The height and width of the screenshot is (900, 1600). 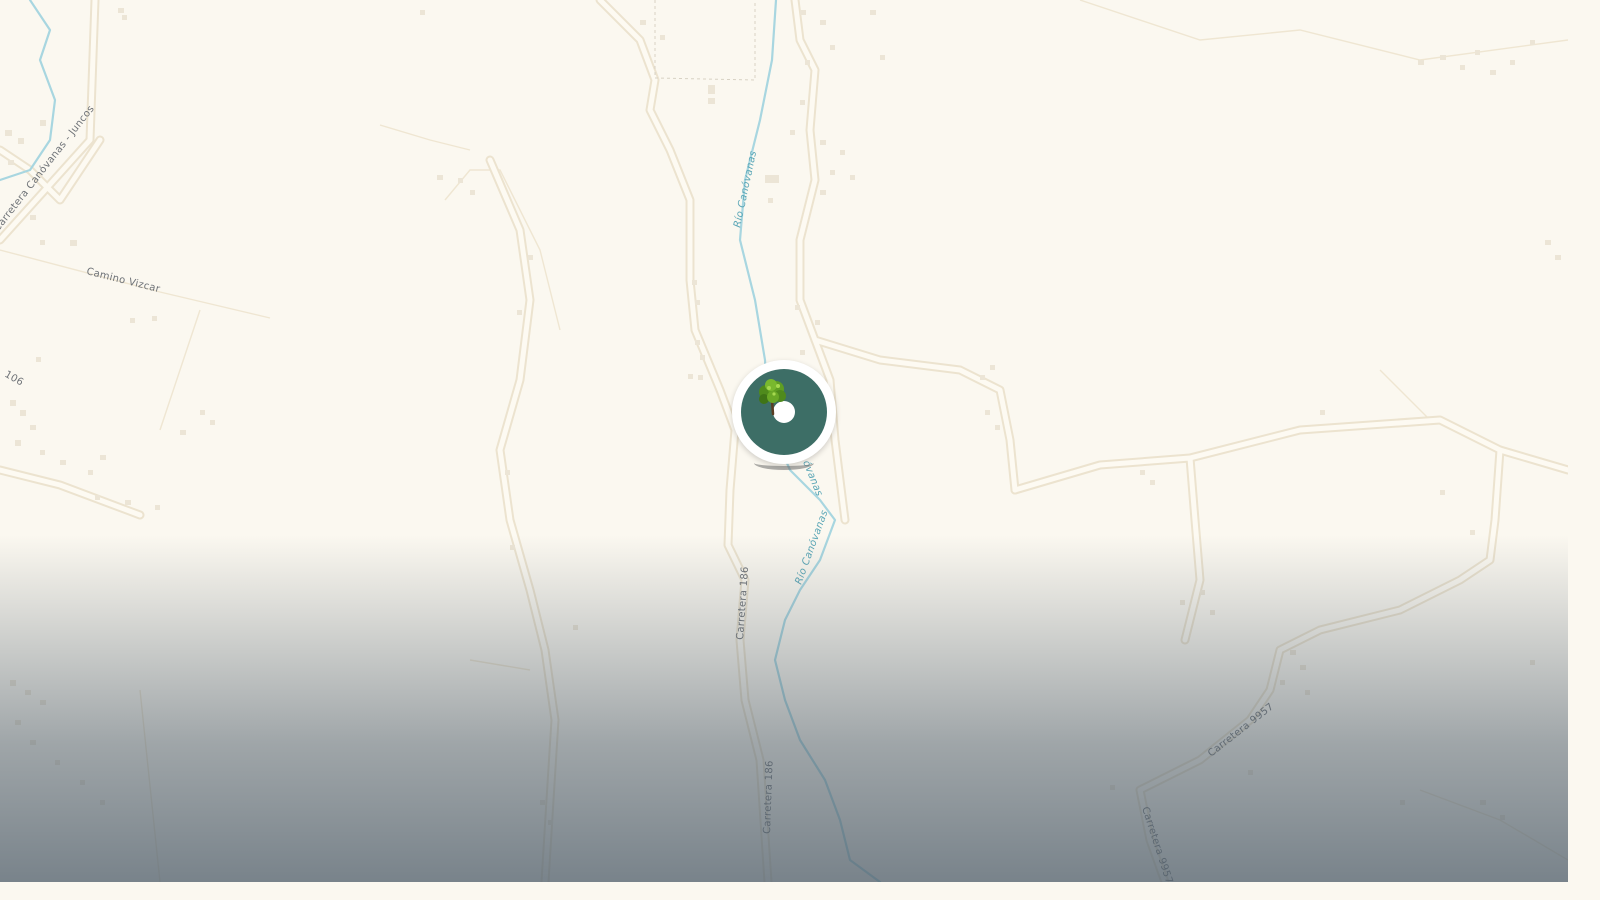 What do you see at coordinates (745, 189) in the screenshot?
I see `river-label-rio-canovanas-north: Río Canóvanas` at bounding box center [745, 189].